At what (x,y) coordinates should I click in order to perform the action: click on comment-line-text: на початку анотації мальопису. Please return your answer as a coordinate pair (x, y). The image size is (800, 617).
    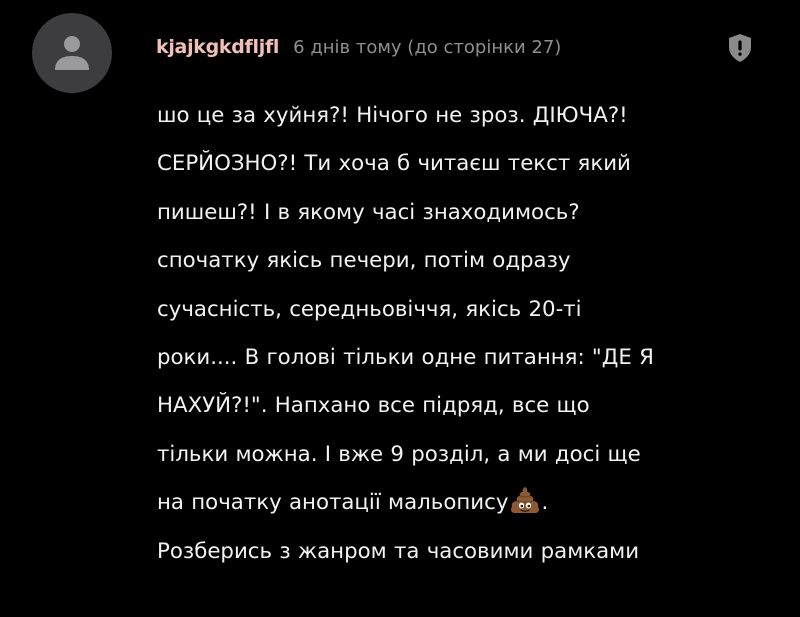
    Looking at the image, I should click on (333, 503).